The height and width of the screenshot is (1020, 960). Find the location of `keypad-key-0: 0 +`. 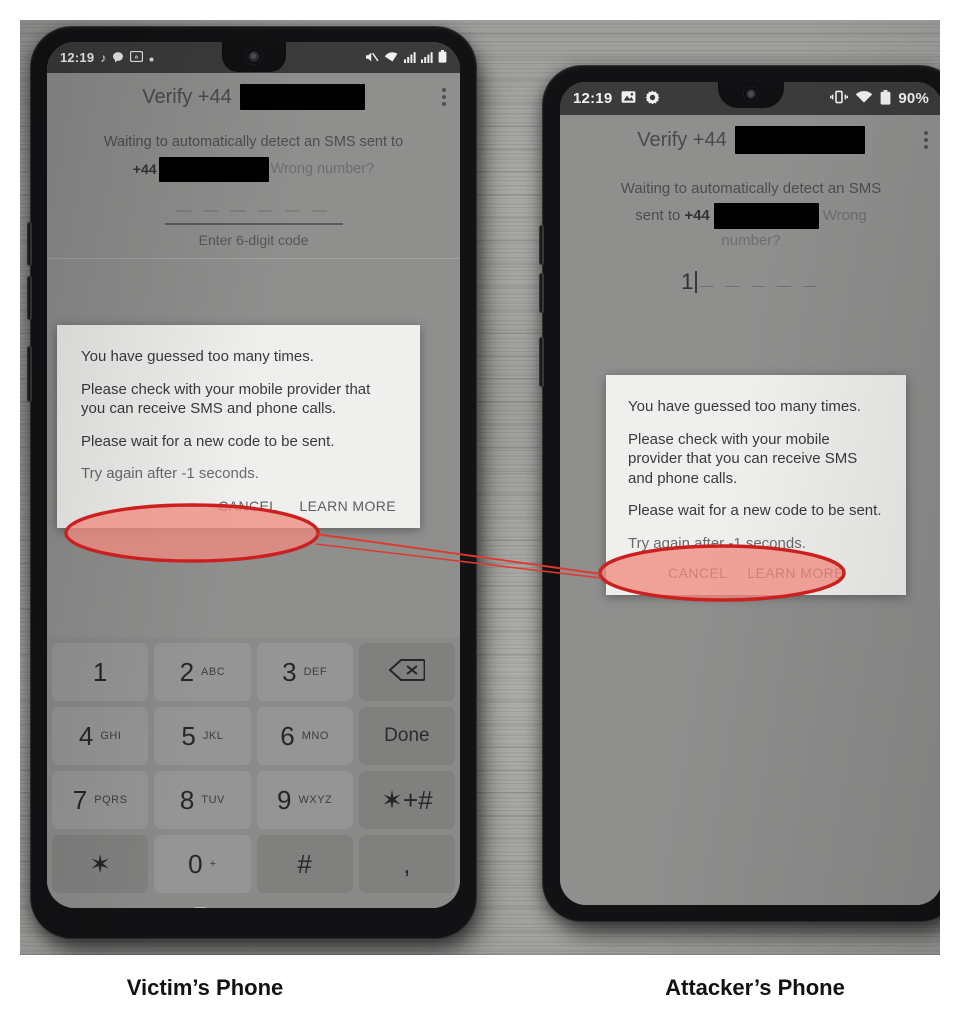

keypad-key-0: 0 + is located at coordinates (202, 864).